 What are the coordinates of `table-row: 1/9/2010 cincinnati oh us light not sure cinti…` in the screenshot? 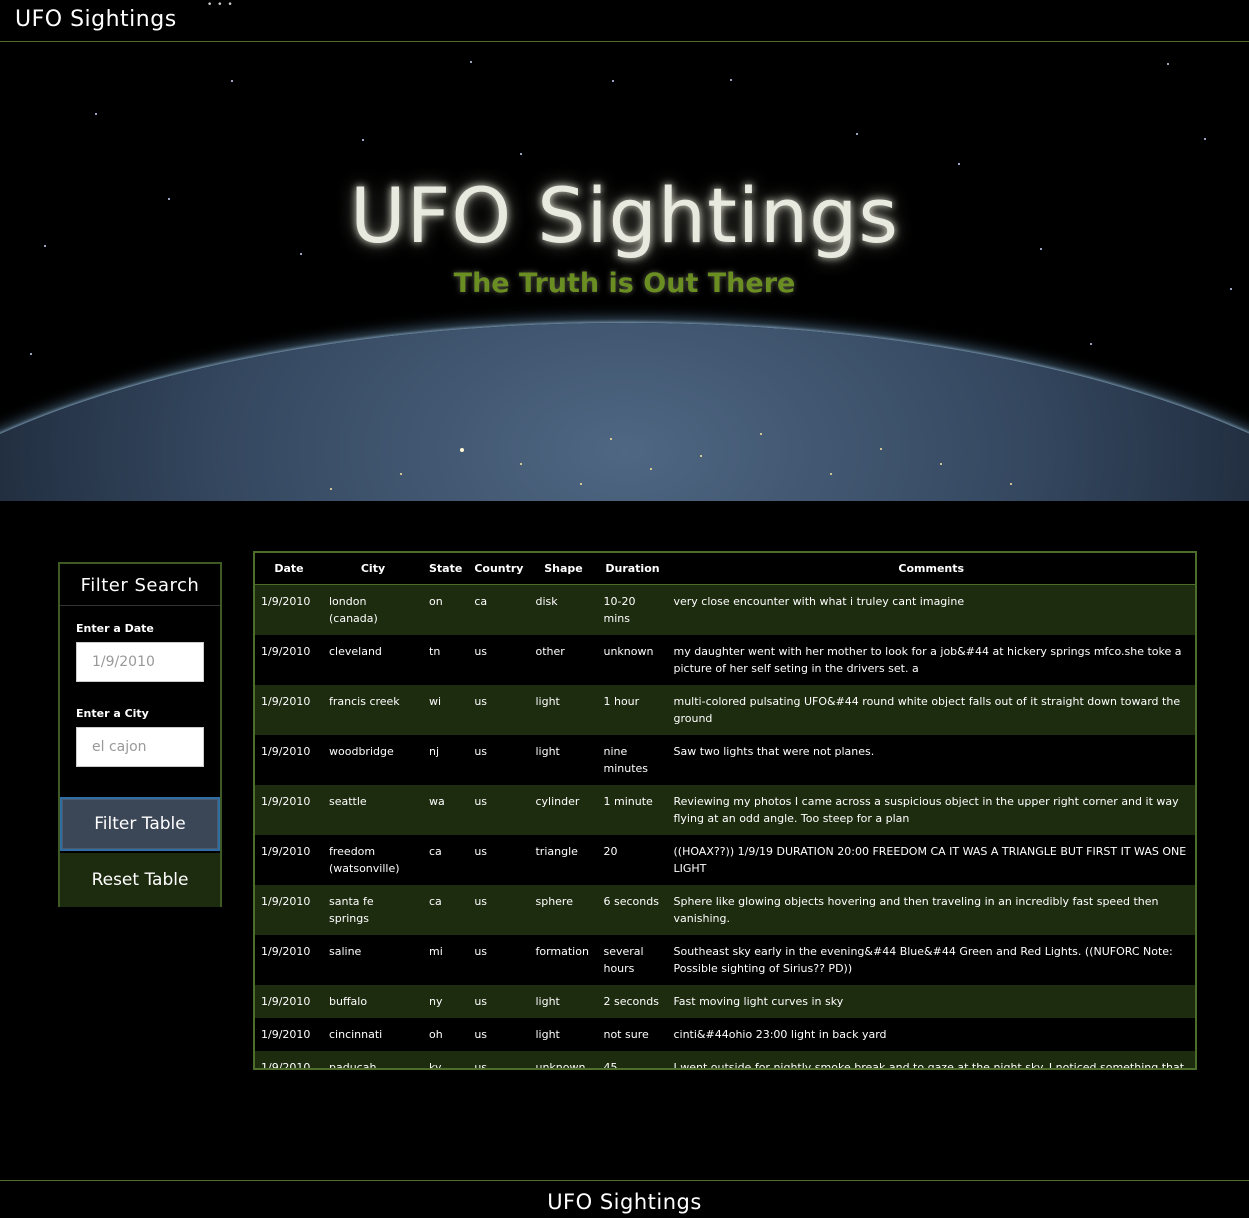 It's located at (725, 1034).